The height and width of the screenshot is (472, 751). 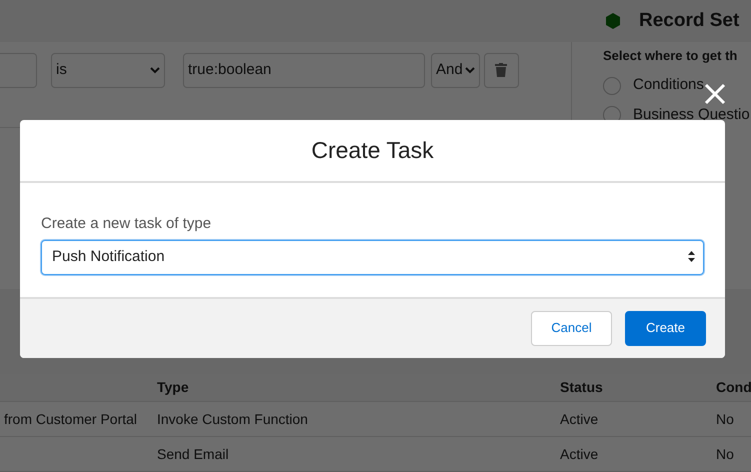 I want to click on create-button: Create, so click(x=665, y=328).